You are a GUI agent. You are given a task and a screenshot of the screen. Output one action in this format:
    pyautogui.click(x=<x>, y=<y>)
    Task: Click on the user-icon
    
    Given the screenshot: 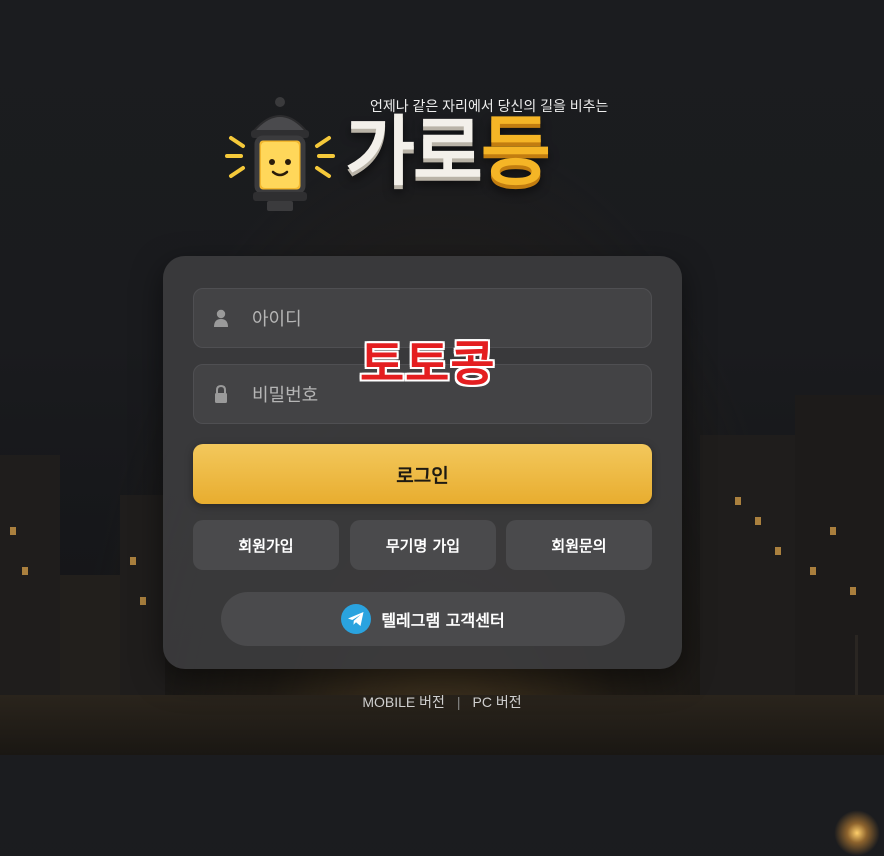 What is the action you would take?
    pyautogui.click(x=221, y=318)
    